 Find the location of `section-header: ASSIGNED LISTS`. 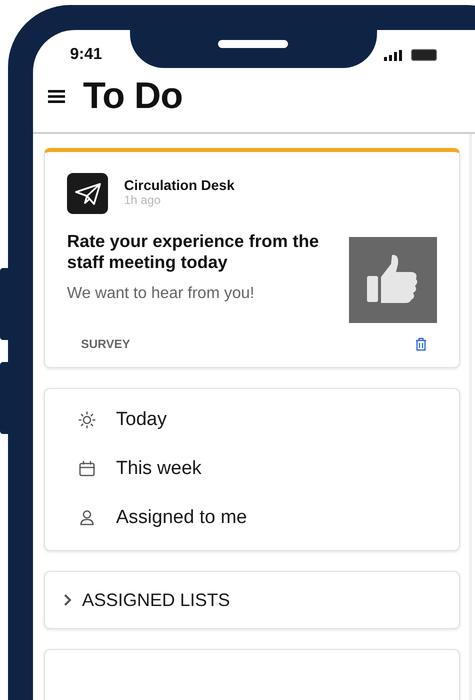

section-header: ASSIGNED LISTS is located at coordinates (252, 600).